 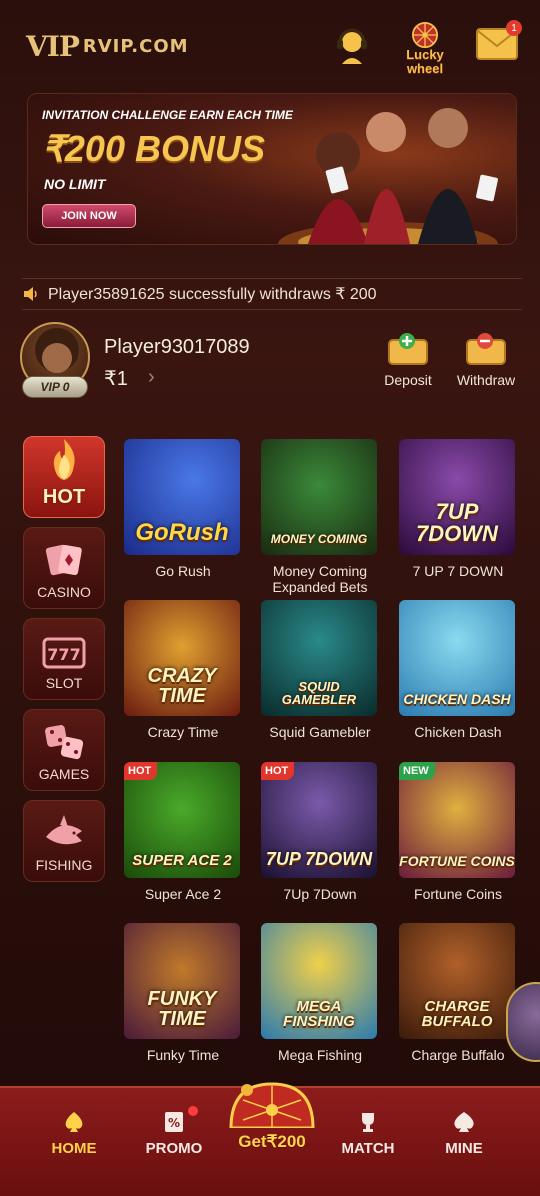 What do you see at coordinates (167, 115) in the screenshot?
I see `banner-kicker: INVITATION CHALLENGE EARN EACH TIME` at bounding box center [167, 115].